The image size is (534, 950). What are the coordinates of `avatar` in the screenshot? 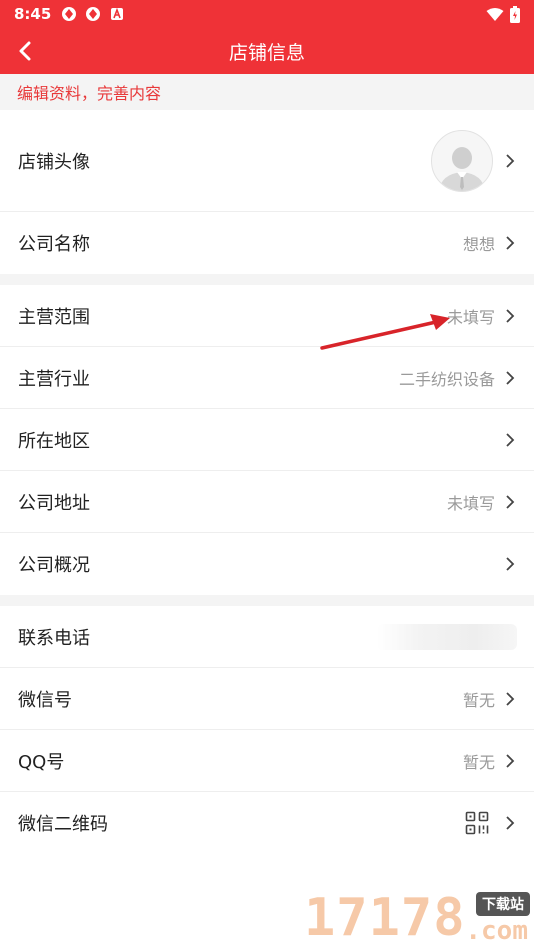 It's located at (462, 160).